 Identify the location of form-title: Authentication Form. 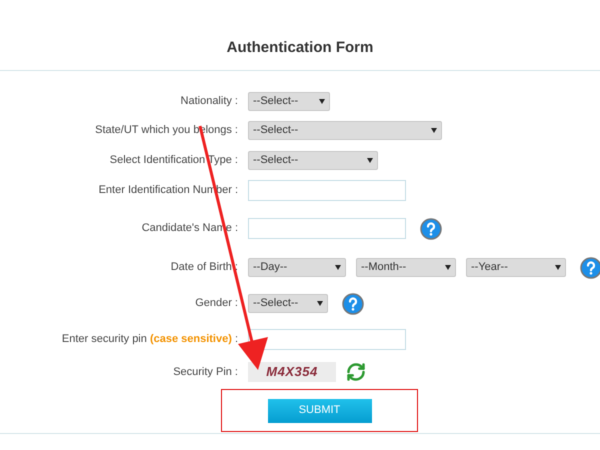
(300, 48).